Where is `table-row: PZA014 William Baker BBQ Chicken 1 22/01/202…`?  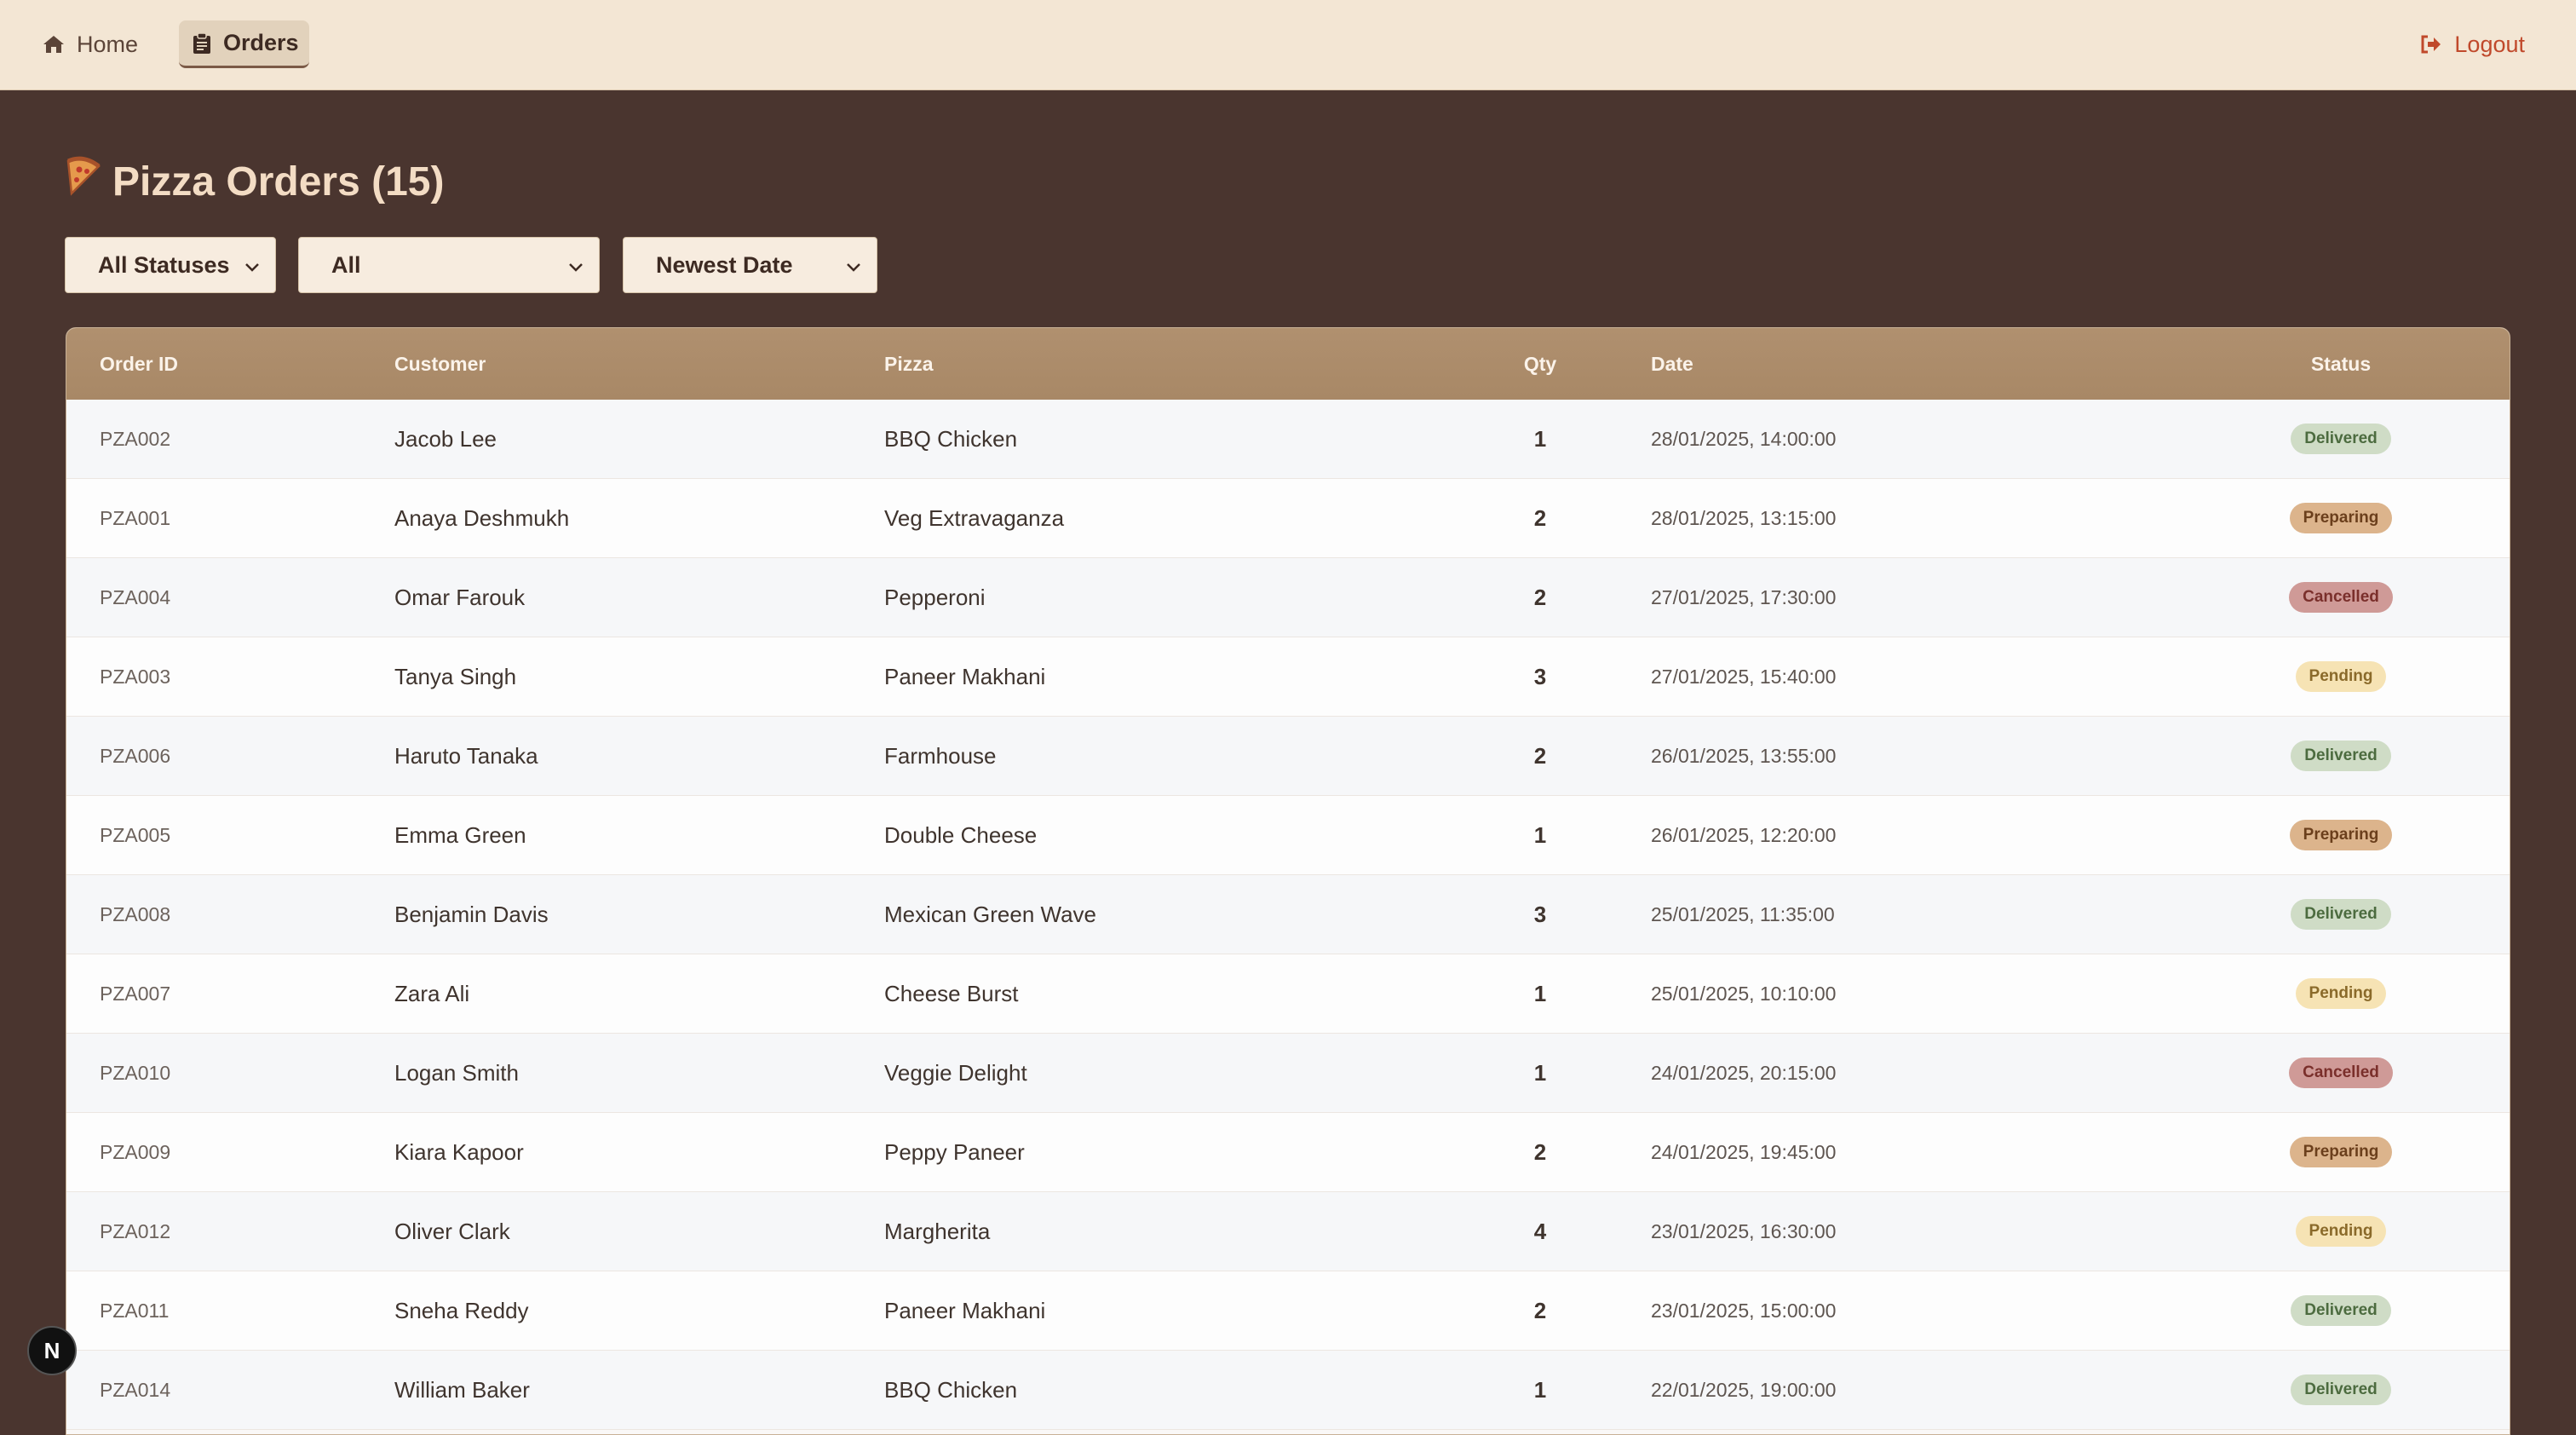
table-row: PZA014 William Baker BBQ Chicken 1 22/01/202… is located at coordinates (1288, 1390).